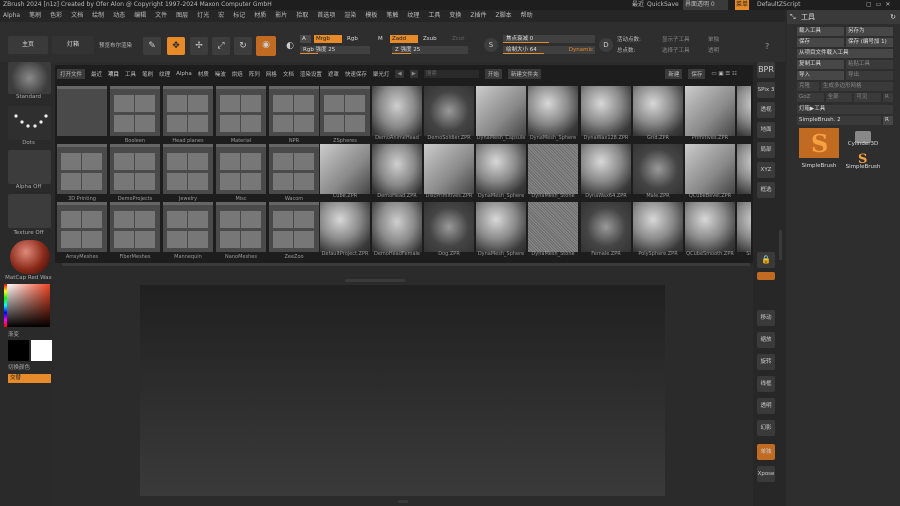 The width and height of the screenshot is (900, 506). I want to click on lightbox-tab: 材质, so click(203, 74).